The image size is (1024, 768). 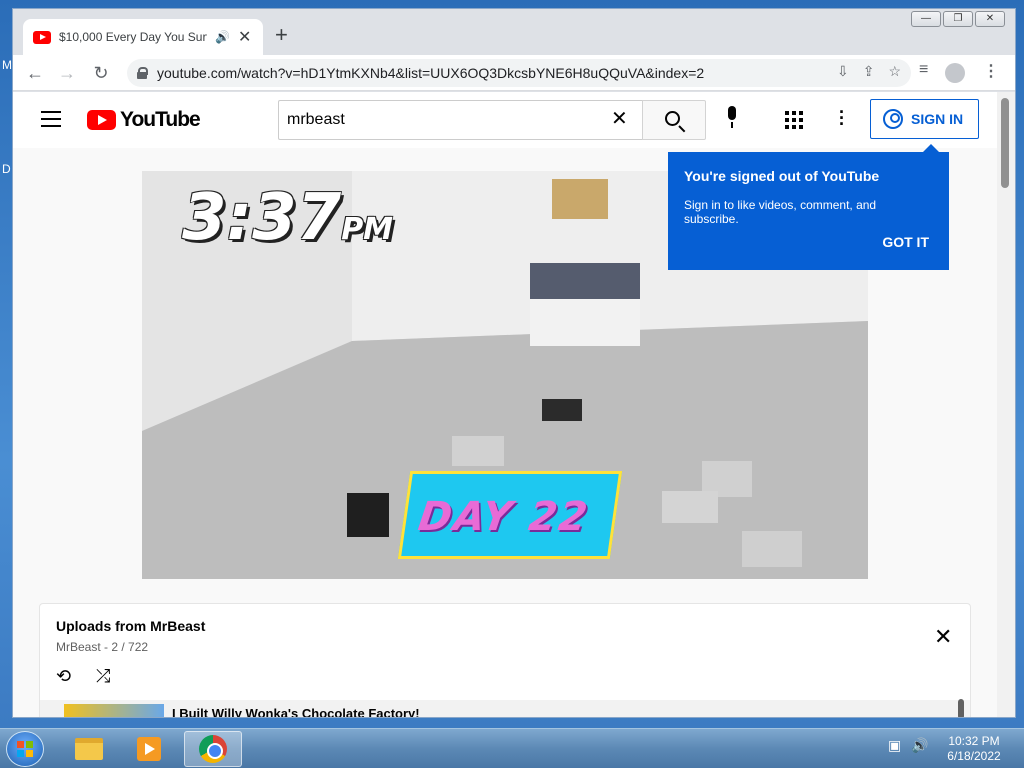 I want to click on omnibox-actions: ⇩ ⇪ ☆, so click(x=869, y=71).